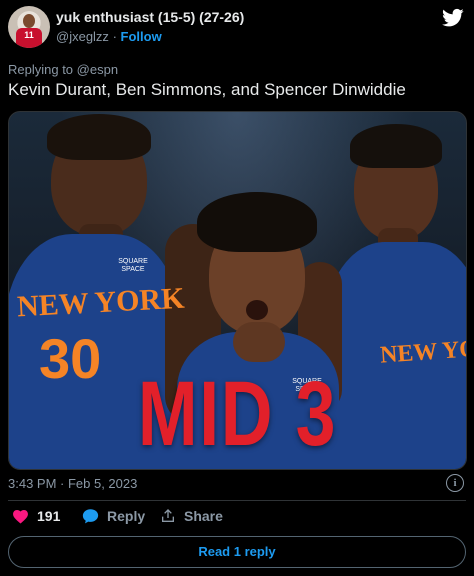 The width and height of the screenshot is (474, 576). I want to click on reply-label: Reply, so click(126, 516).